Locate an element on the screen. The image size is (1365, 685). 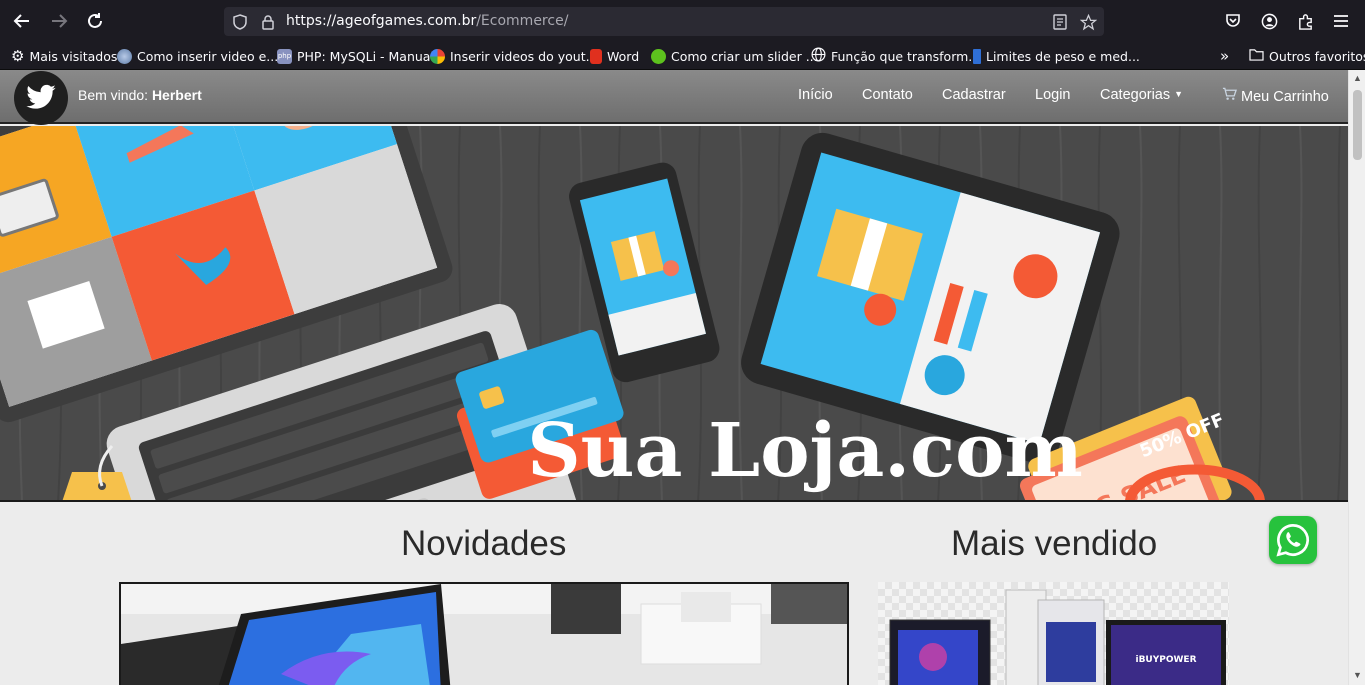
welcome-text: Bem vindo: Herbert is located at coordinates (140, 95).